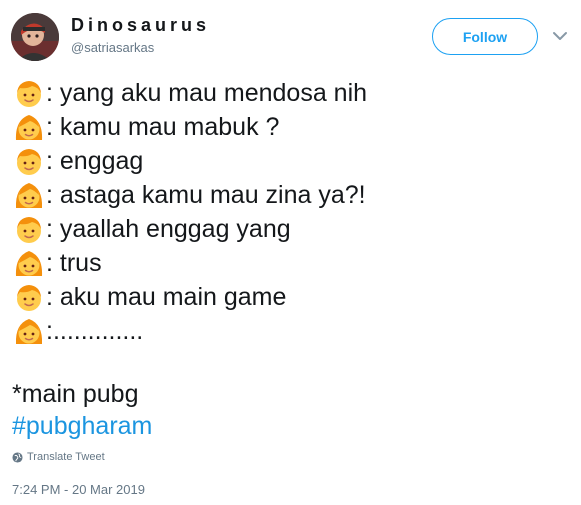  I want to click on dialogue-text: : enggag, so click(95, 161).